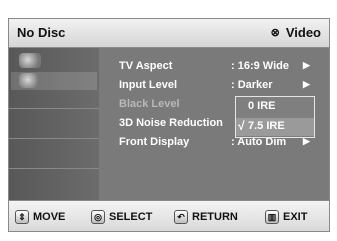  I want to click on select-icon: ◎, so click(98, 217).